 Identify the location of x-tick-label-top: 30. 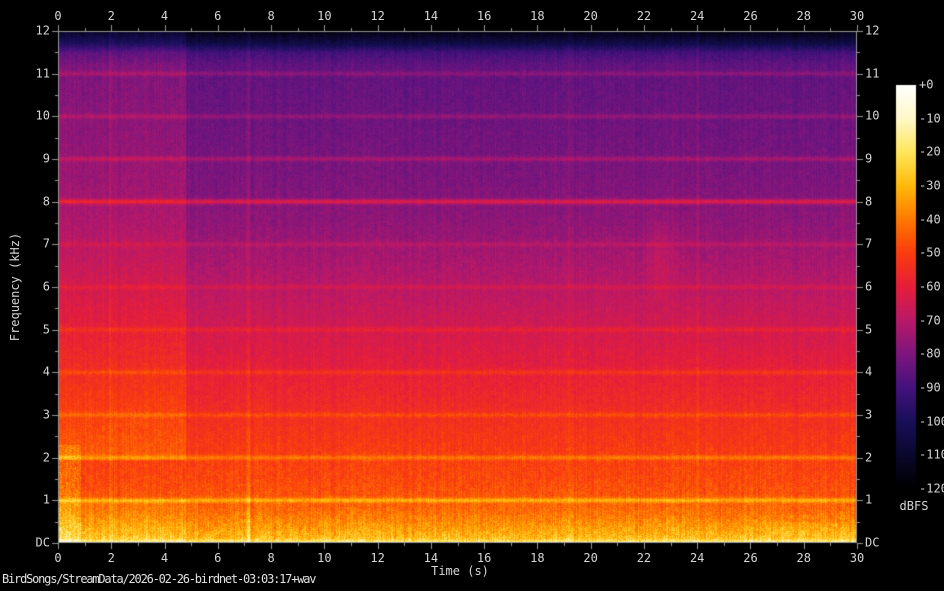
(857, 16).